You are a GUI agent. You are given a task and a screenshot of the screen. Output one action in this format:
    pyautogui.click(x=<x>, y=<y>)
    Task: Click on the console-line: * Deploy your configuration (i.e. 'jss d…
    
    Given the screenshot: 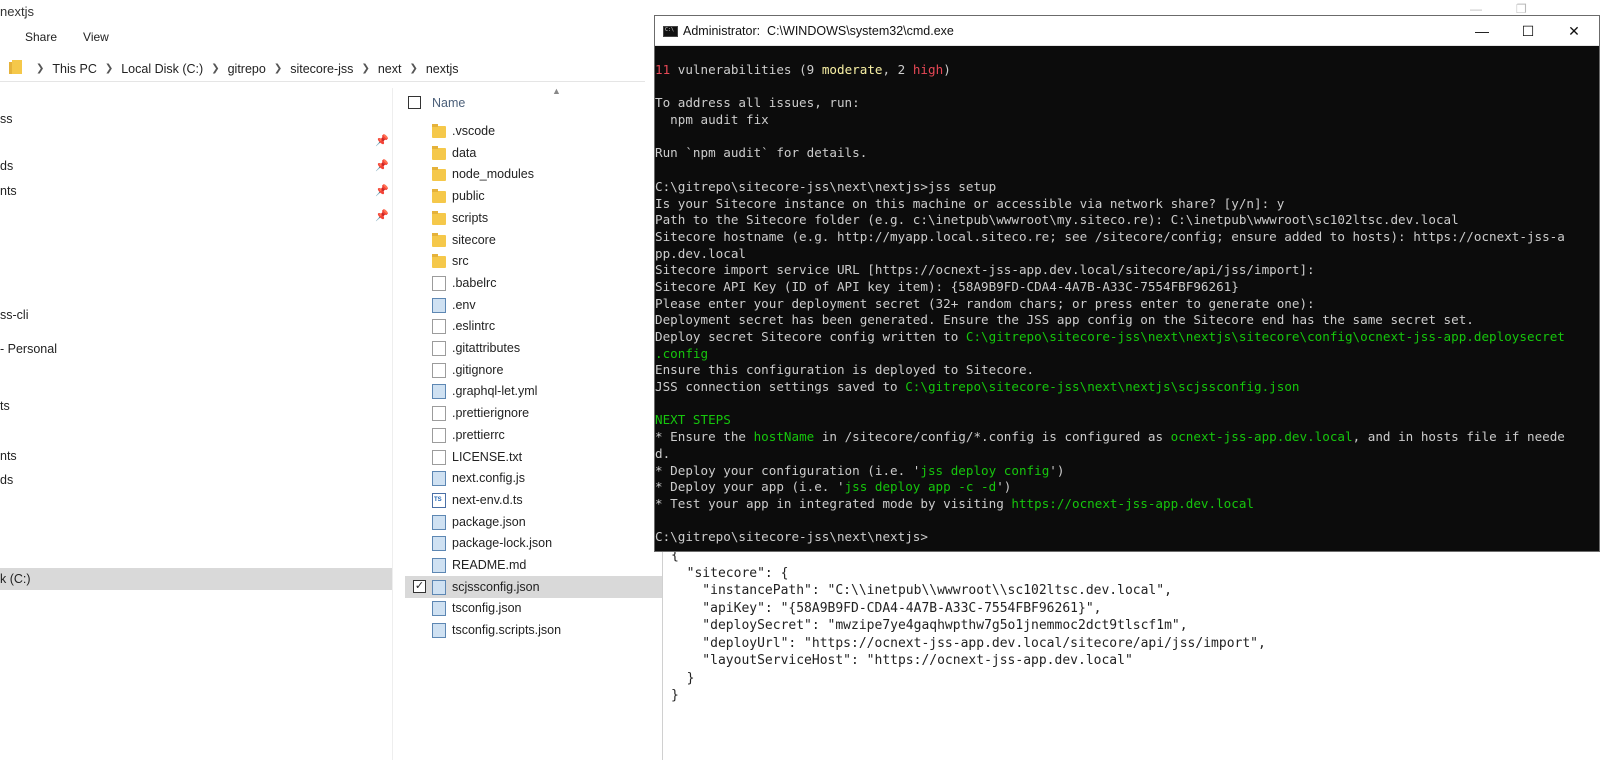 What is the action you would take?
    pyautogui.click(x=1127, y=471)
    